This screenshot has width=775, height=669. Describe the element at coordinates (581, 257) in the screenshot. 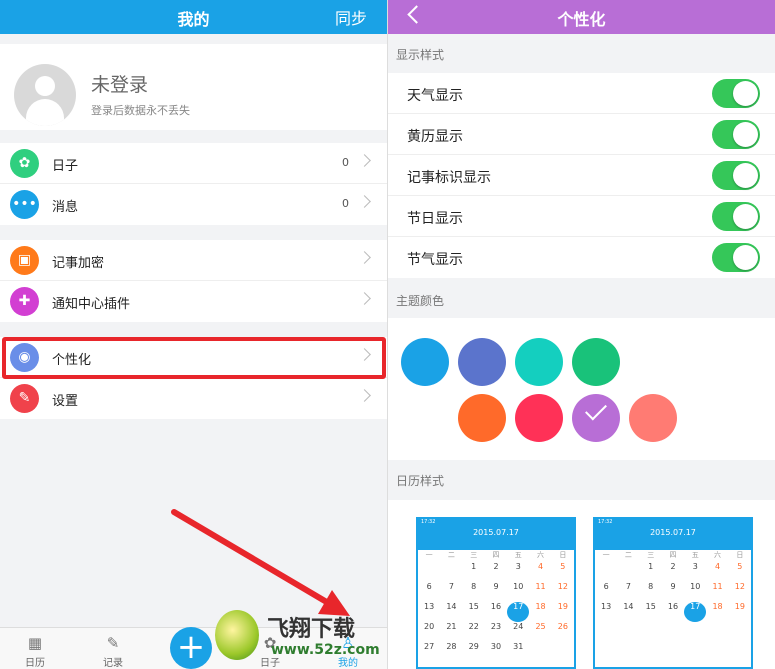

I see `toggle-row-solar-terms: 节气显示` at that location.